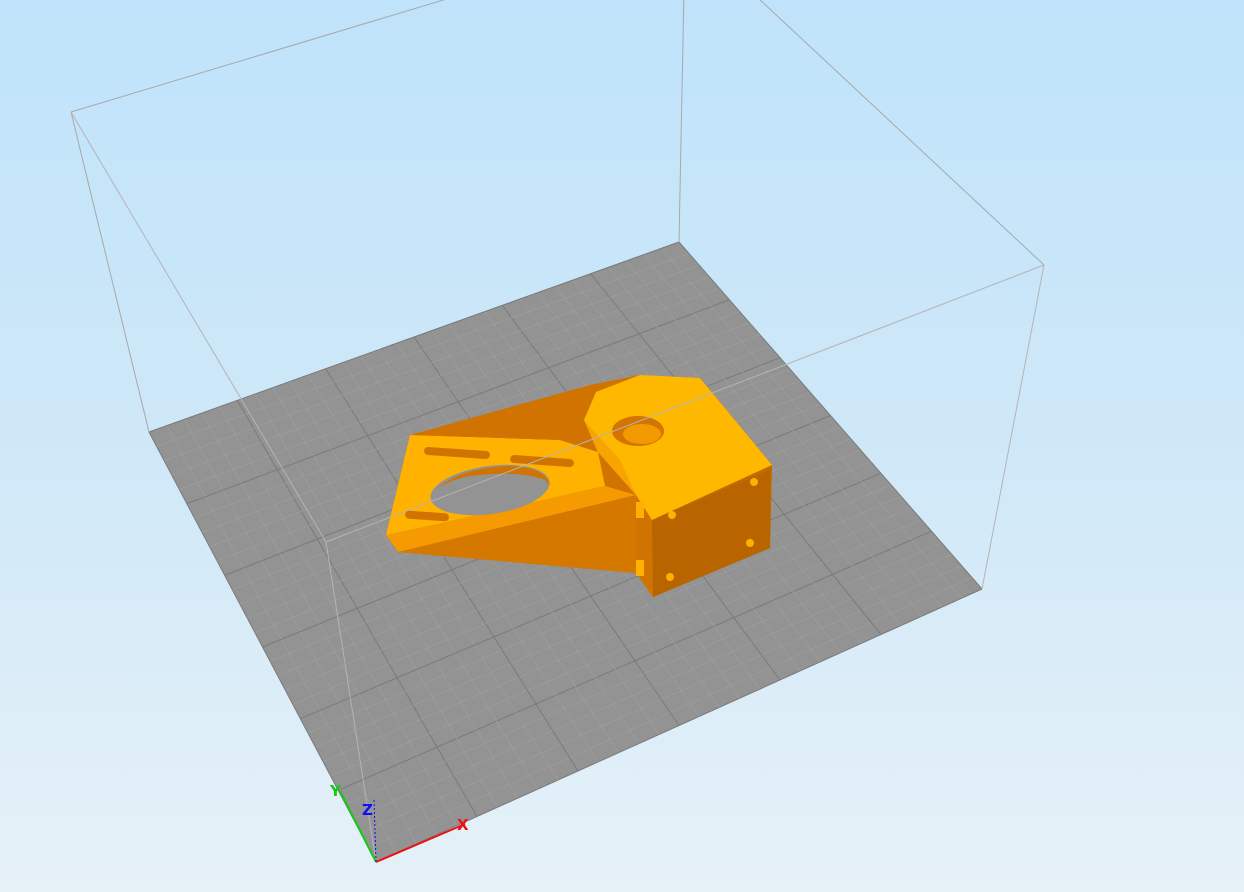 The height and width of the screenshot is (892, 1244). Describe the element at coordinates (463, 825) in the screenshot. I see `x-axis-label: X` at that location.